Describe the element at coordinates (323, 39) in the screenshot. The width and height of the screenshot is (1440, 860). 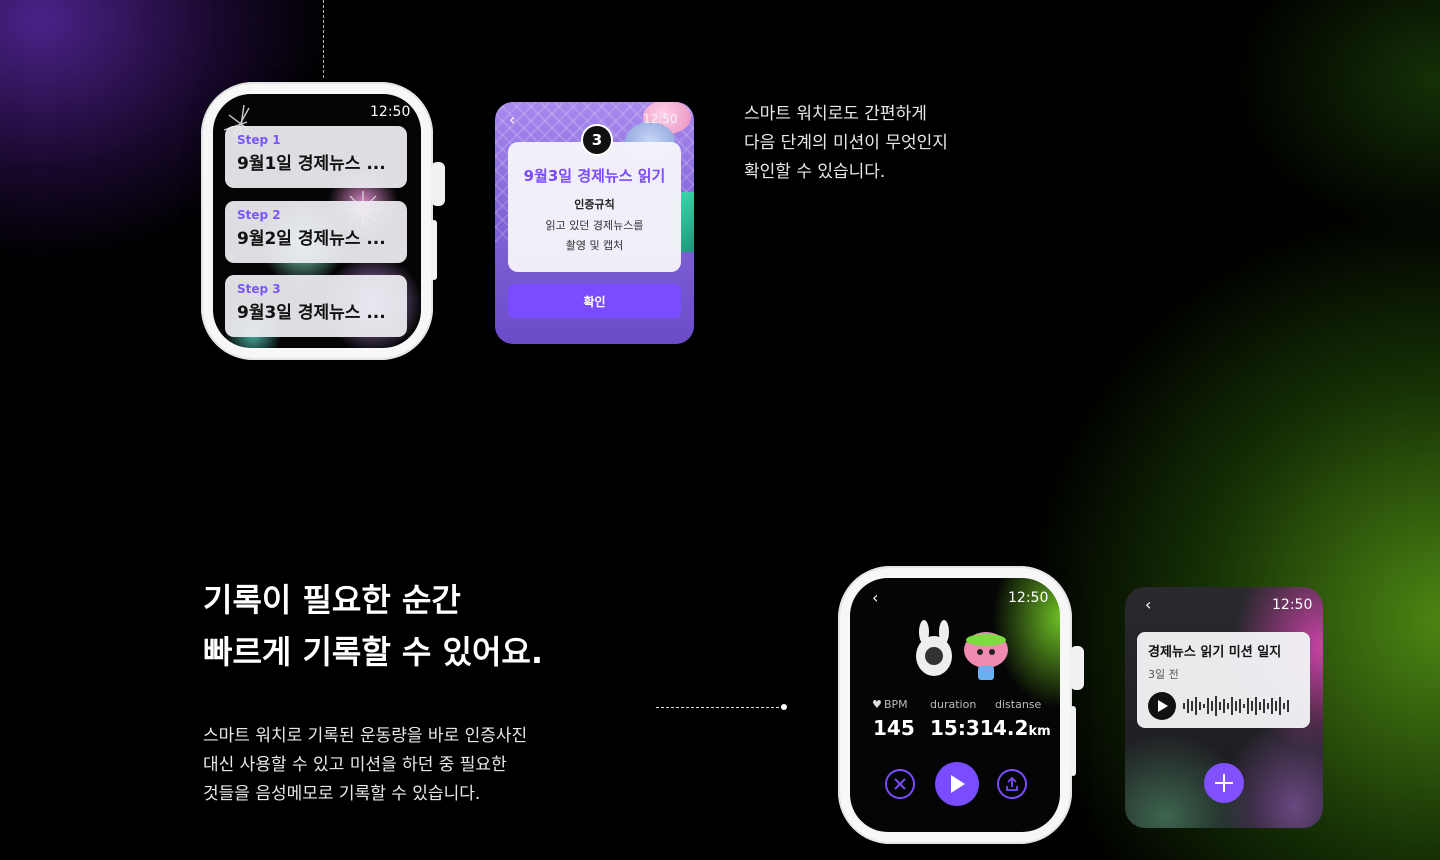
I see `connector-line-vertical` at that location.